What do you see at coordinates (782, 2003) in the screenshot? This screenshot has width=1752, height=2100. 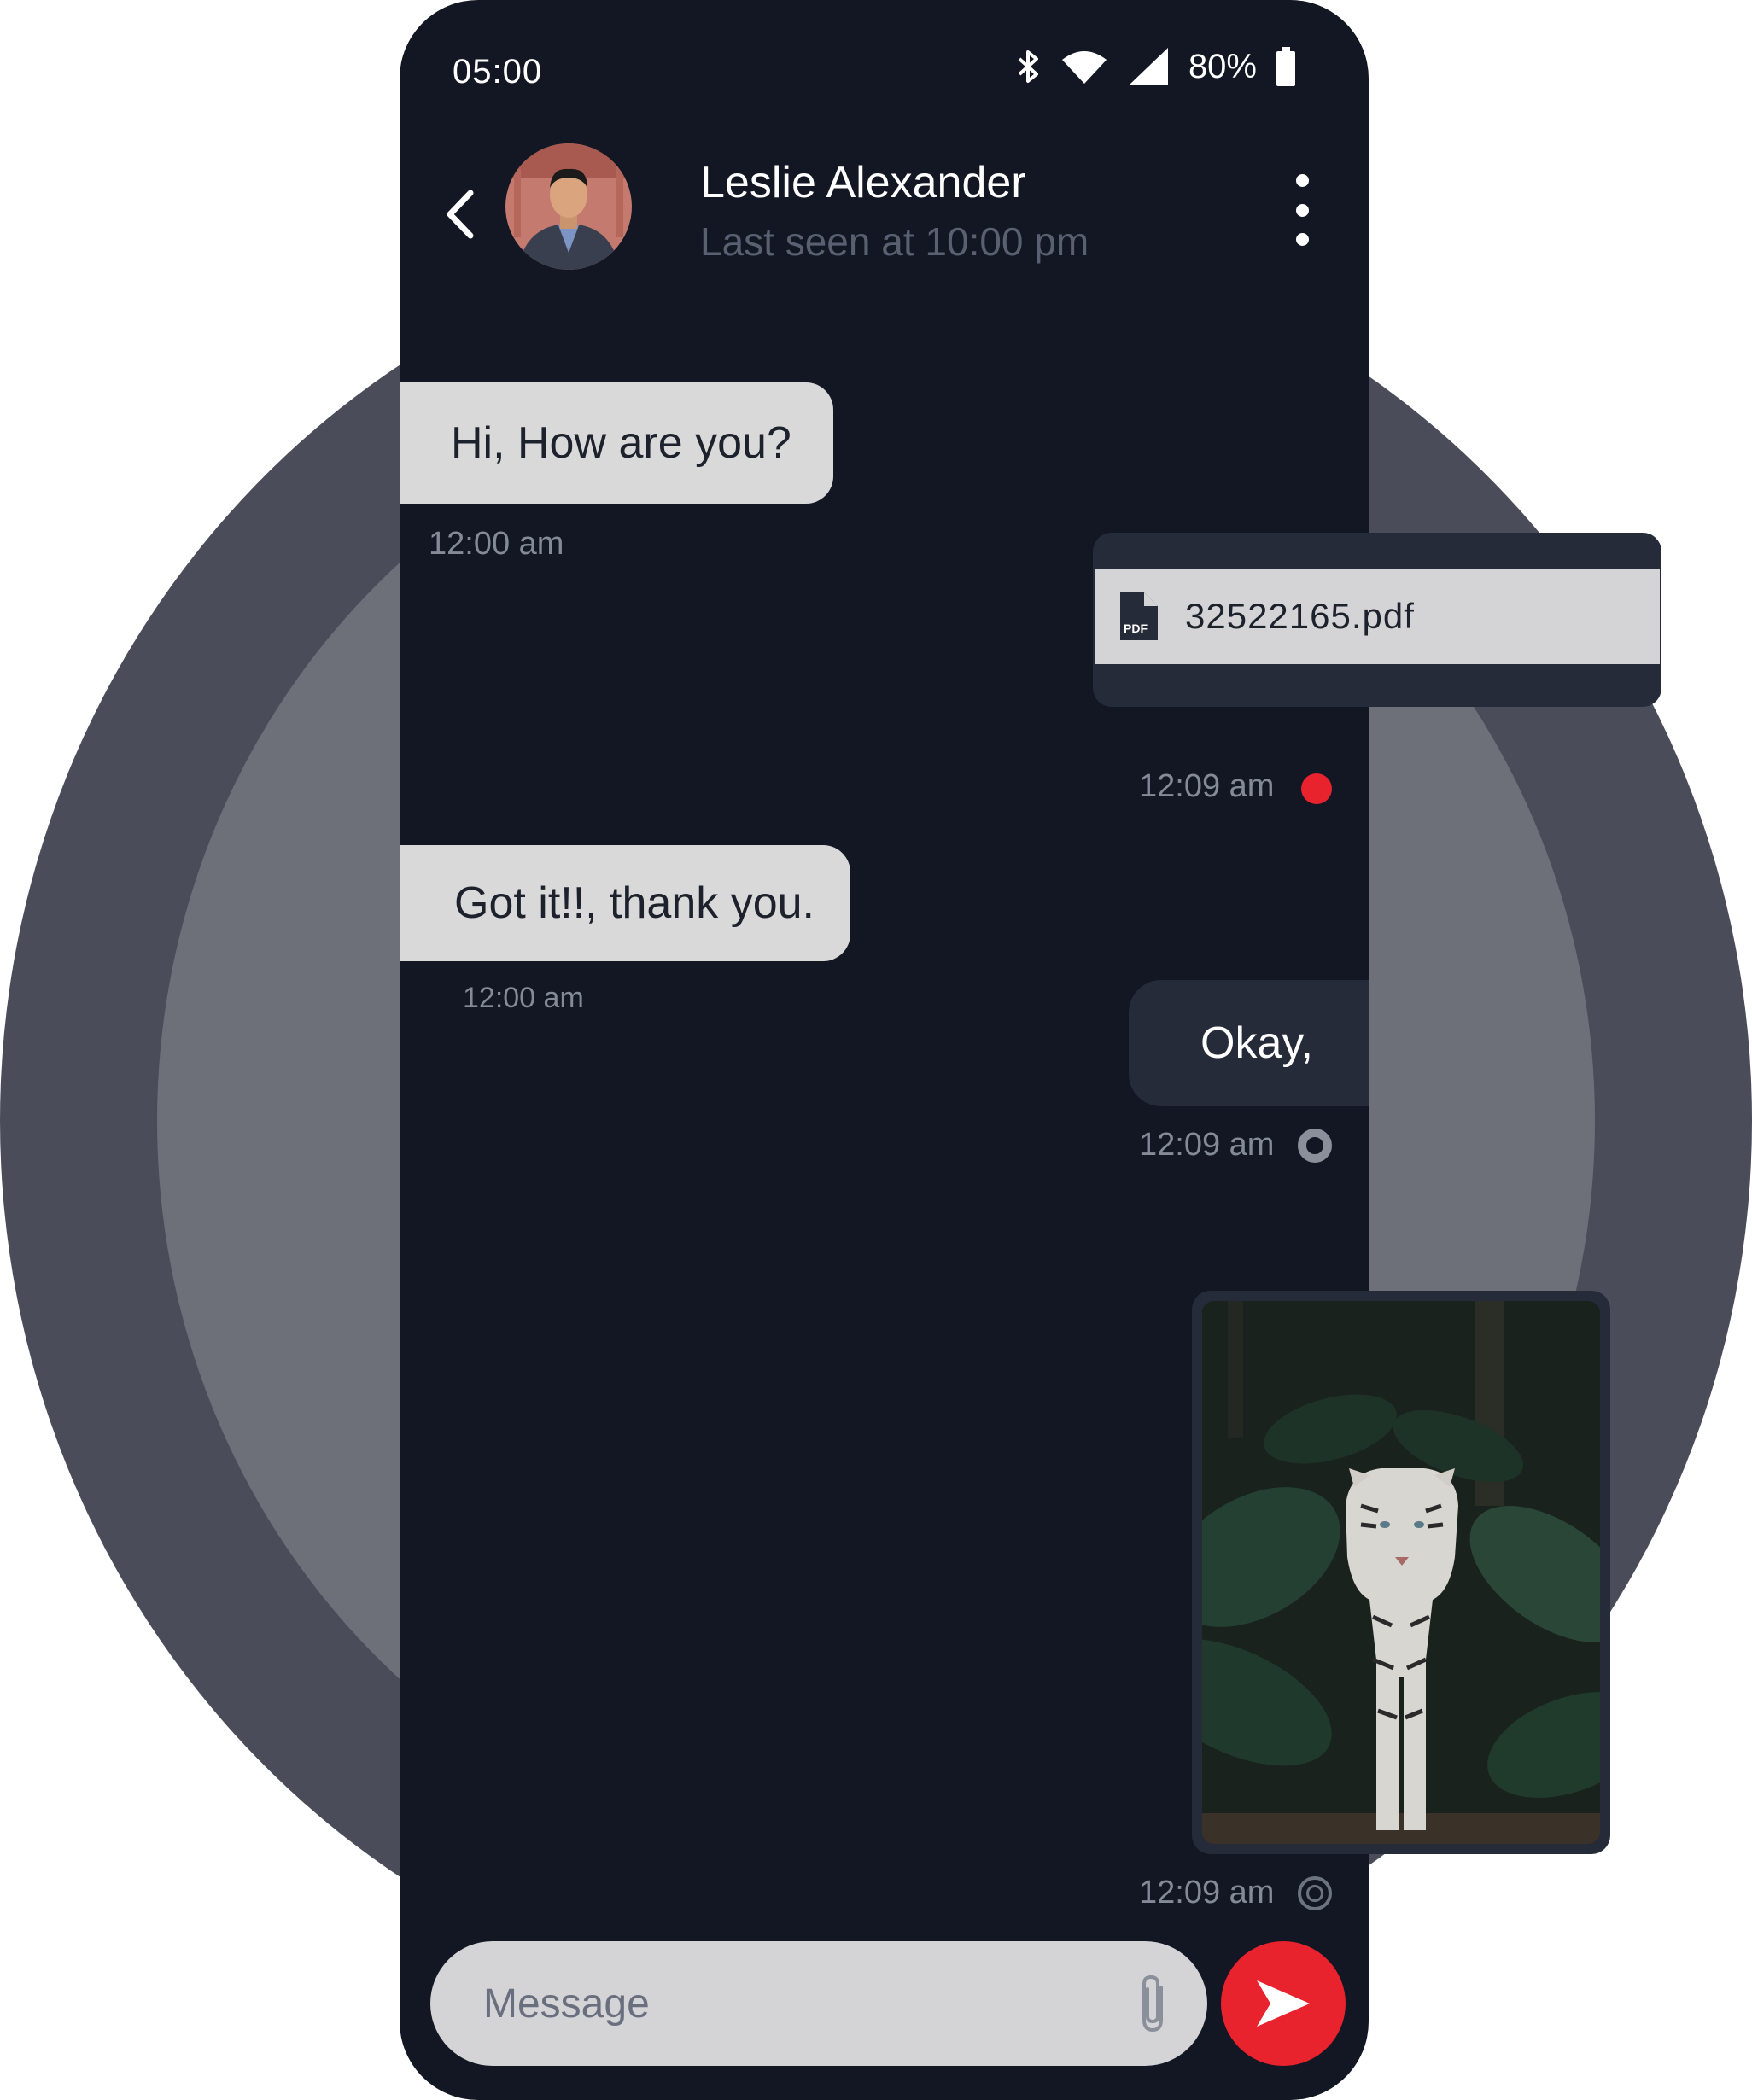 I see `message-input` at bounding box center [782, 2003].